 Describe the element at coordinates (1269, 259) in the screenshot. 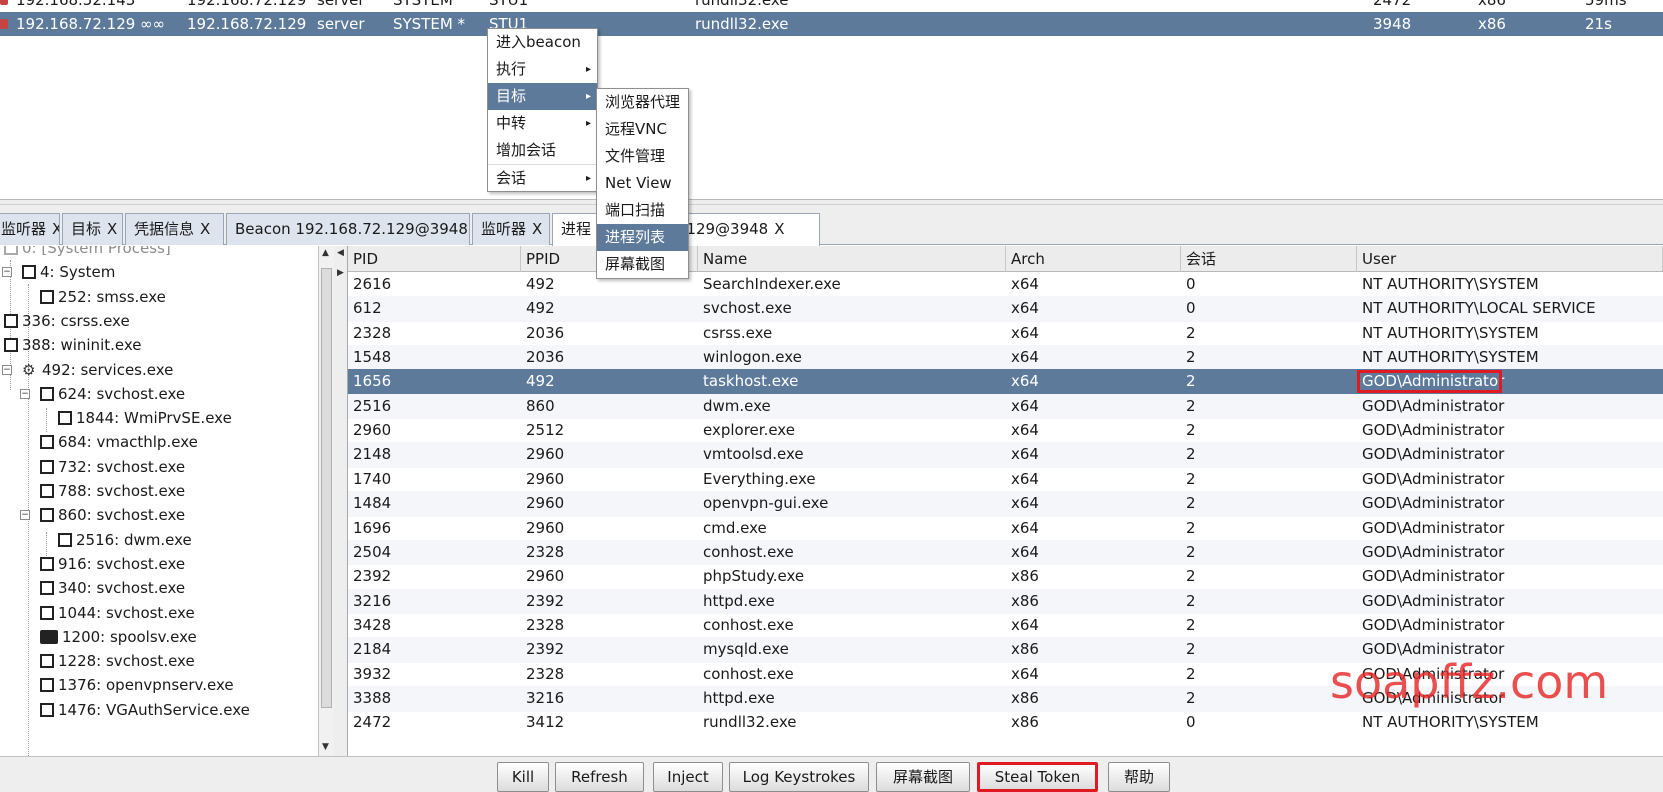

I see `column-header-4: 会话` at that location.